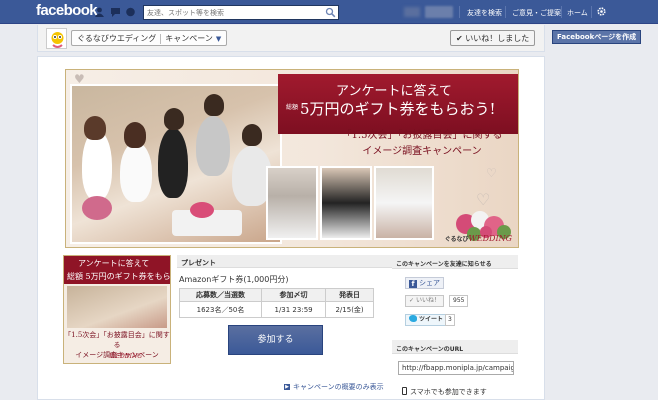  I want to click on join-campaign-button: 参加する, so click(275, 340).